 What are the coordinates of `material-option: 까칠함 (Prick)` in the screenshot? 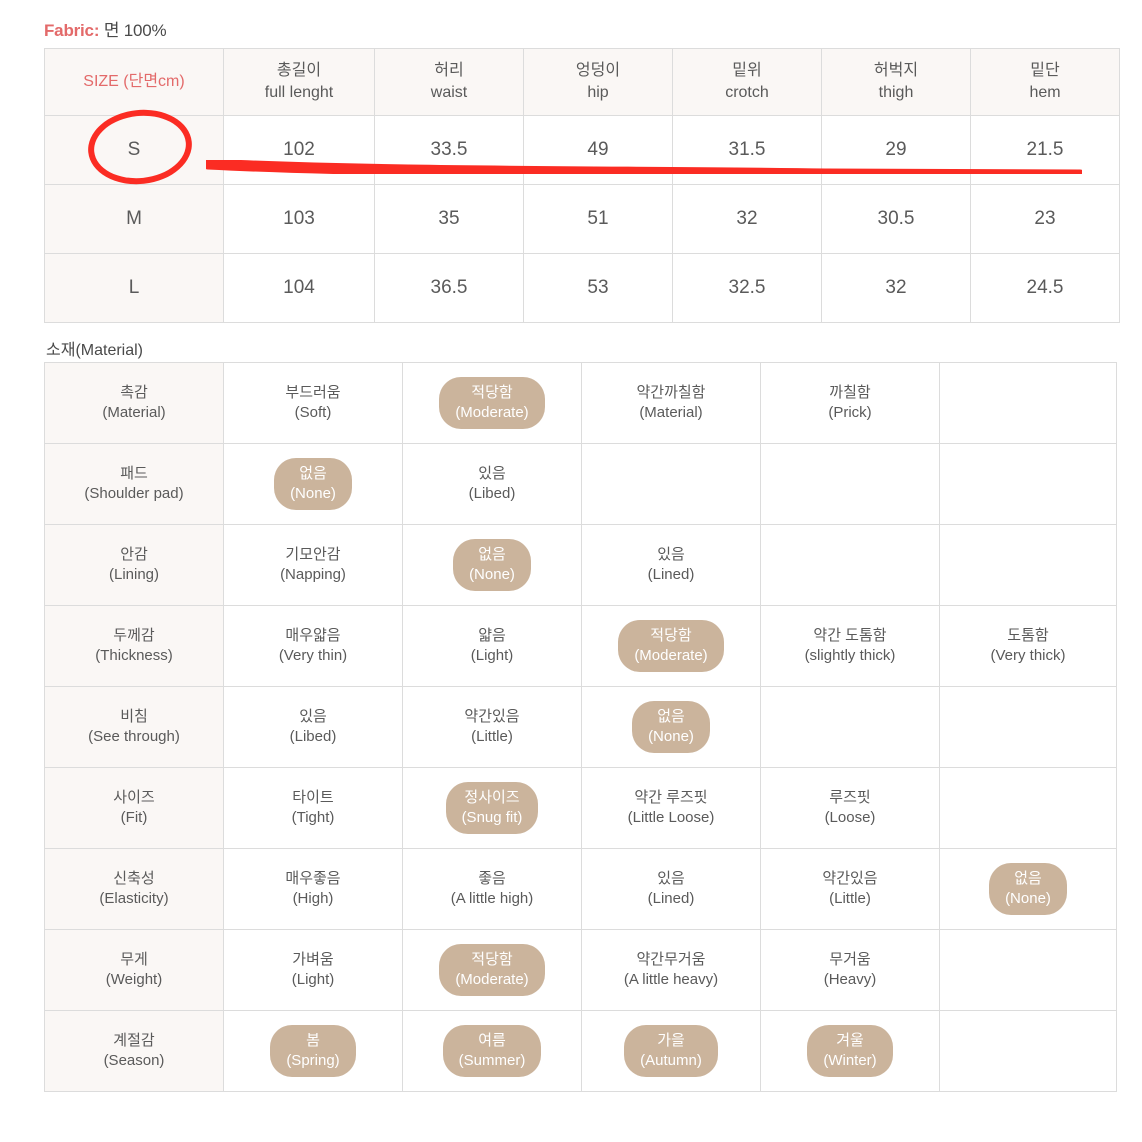 It's located at (849, 403).